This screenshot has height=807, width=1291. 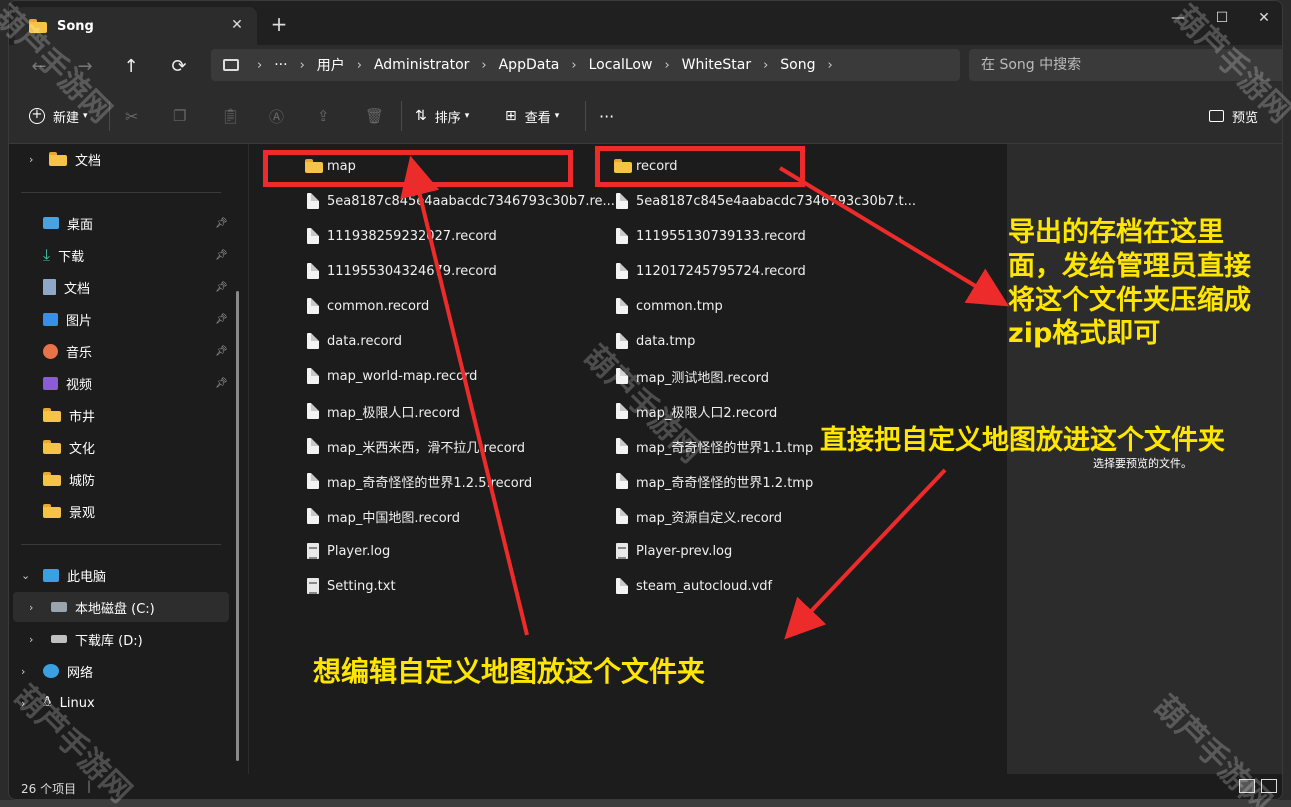 What do you see at coordinates (391, 376) in the screenshot?
I see `file-item: map_world-map.record` at bounding box center [391, 376].